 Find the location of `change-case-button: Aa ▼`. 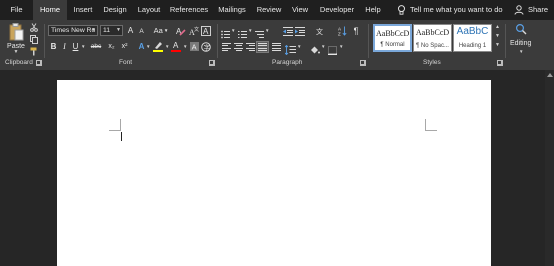

change-case-button: Aa ▼ is located at coordinates (161, 30).